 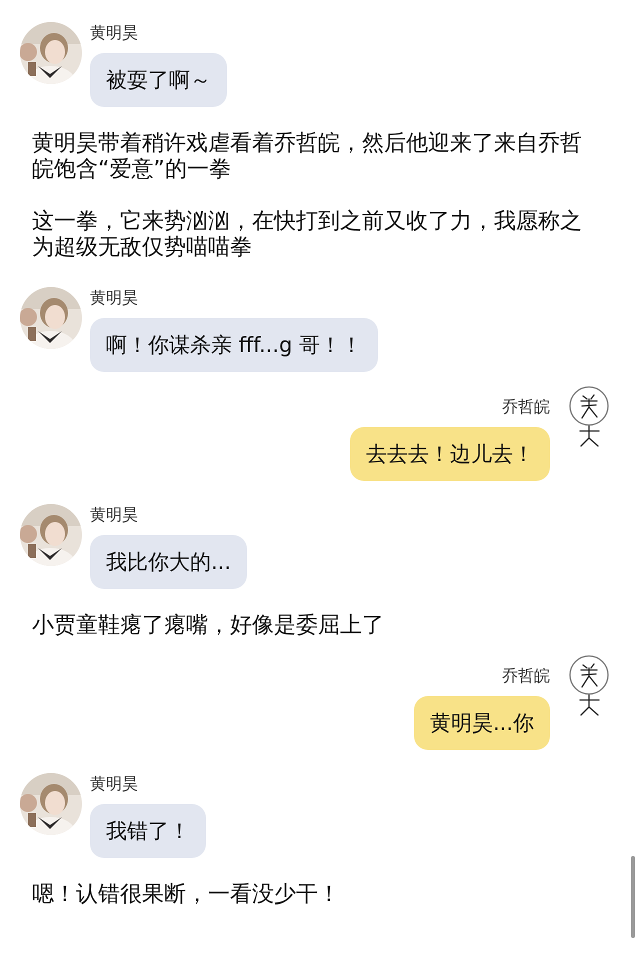 What do you see at coordinates (307, 157) in the screenshot?
I see `narration-text: 黄明昊带着稍许戏虐看着乔哲皖，然后他迎来了来自乔哲皖饱含“爱意”的一拳` at bounding box center [307, 157].